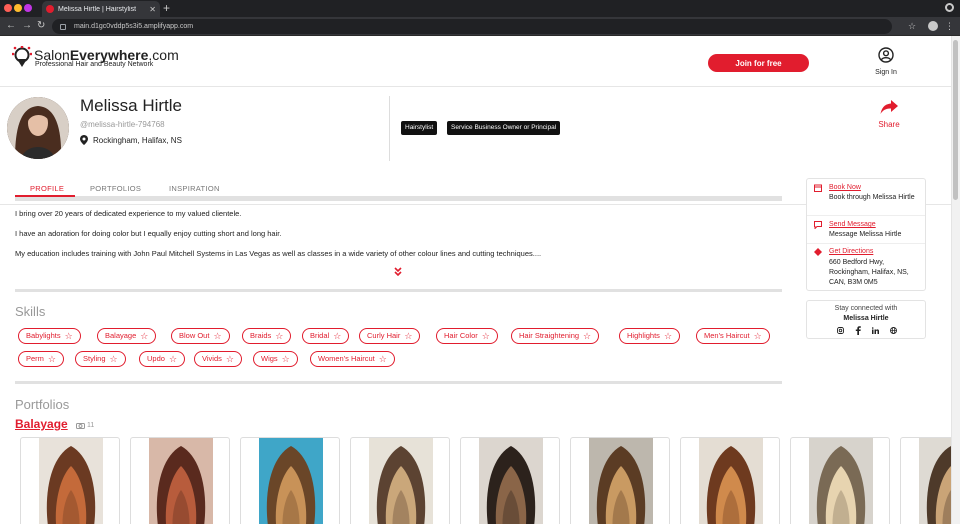  Describe the element at coordinates (555, 336) in the screenshot. I see `skill-chip: Hair Straightening ☆` at that location.